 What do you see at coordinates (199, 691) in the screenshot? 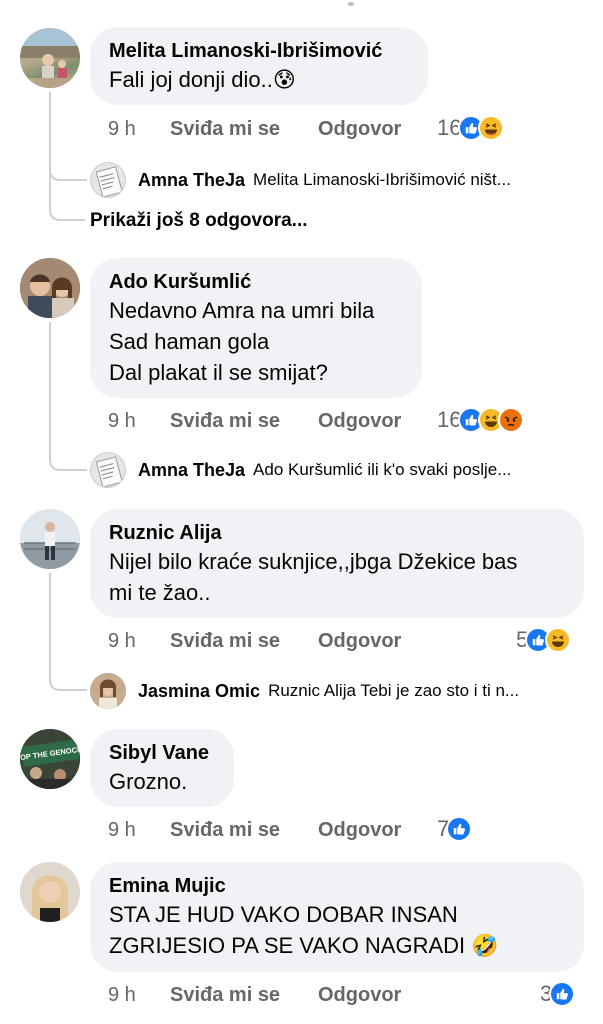
I see `reply-author: Jasmina Omic` at bounding box center [199, 691].